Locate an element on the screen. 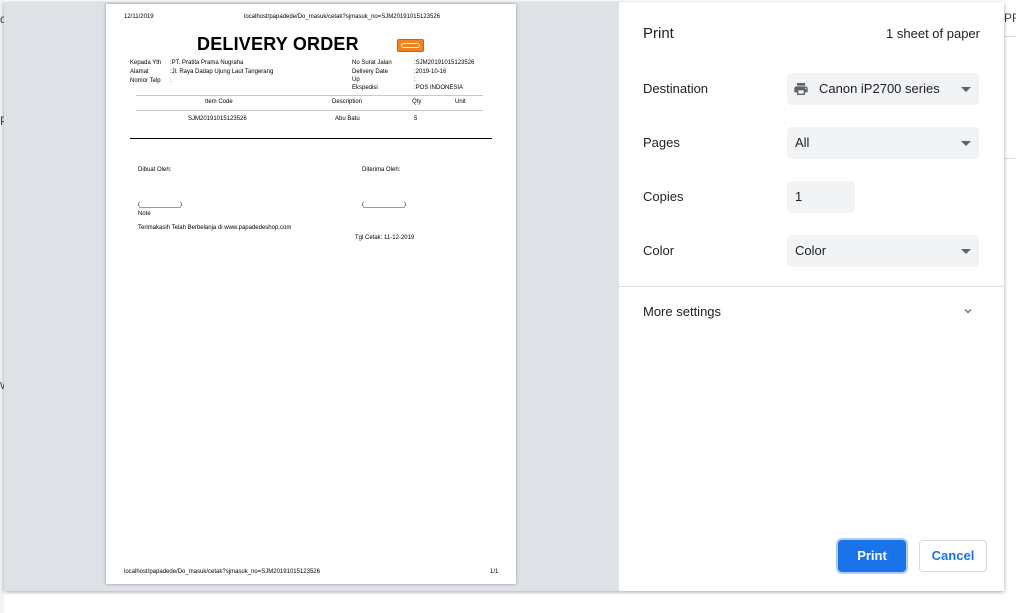 The image size is (1016, 613). info-value: :PT. Pratita Prama Nugraha is located at coordinates (207, 63).